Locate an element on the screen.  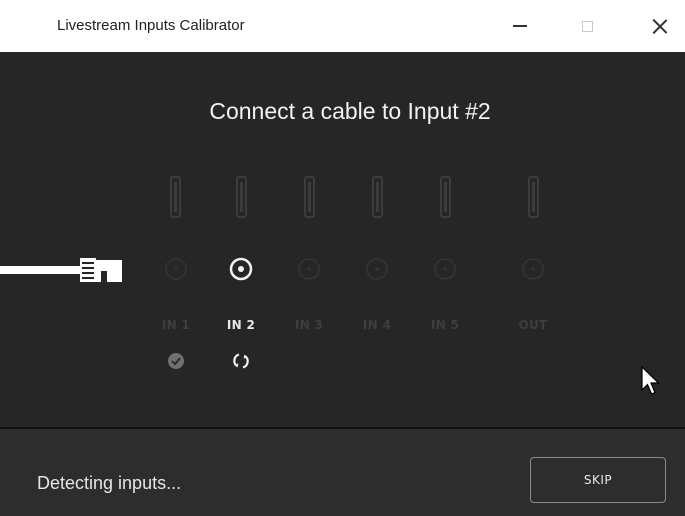
minimize-icon is located at coordinates (520, 26).